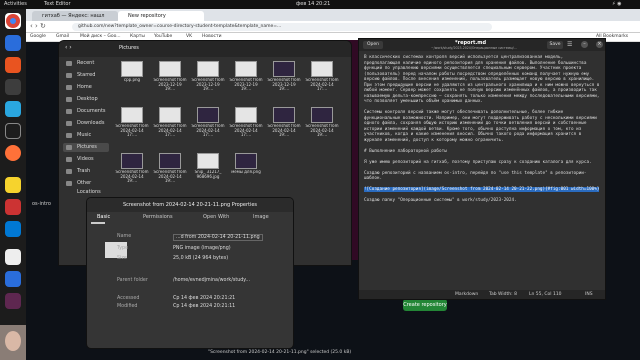 The height and width of the screenshot is (360, 640). Describe the element at coordinates (189, 36) in the screenshot. I see `bookmark-item: VK` at that location.